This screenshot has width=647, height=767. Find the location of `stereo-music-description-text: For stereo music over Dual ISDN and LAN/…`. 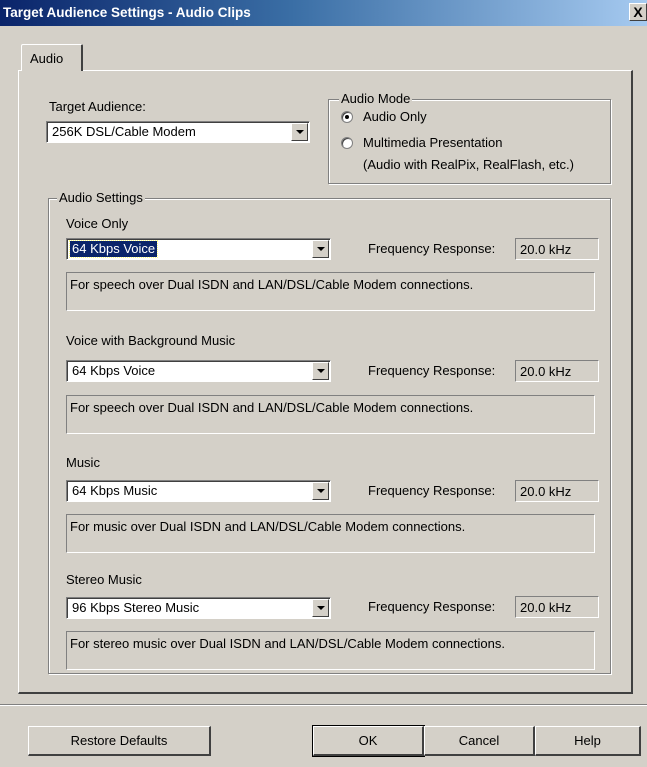

stereo-music-description-text: For stereo music over Dual ISDN and LAN/… is located at coordinates (287, 643).